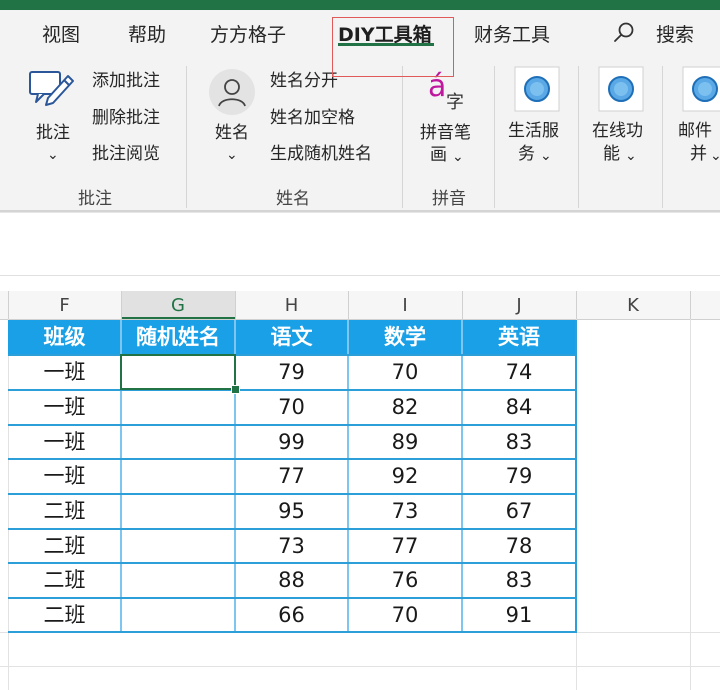 The width and height of the screenshot is (720, 690). What do you see at coordinates (519, 407) in the screenshot?
I see `table-cell: 84` at bounding box center [519, 407].